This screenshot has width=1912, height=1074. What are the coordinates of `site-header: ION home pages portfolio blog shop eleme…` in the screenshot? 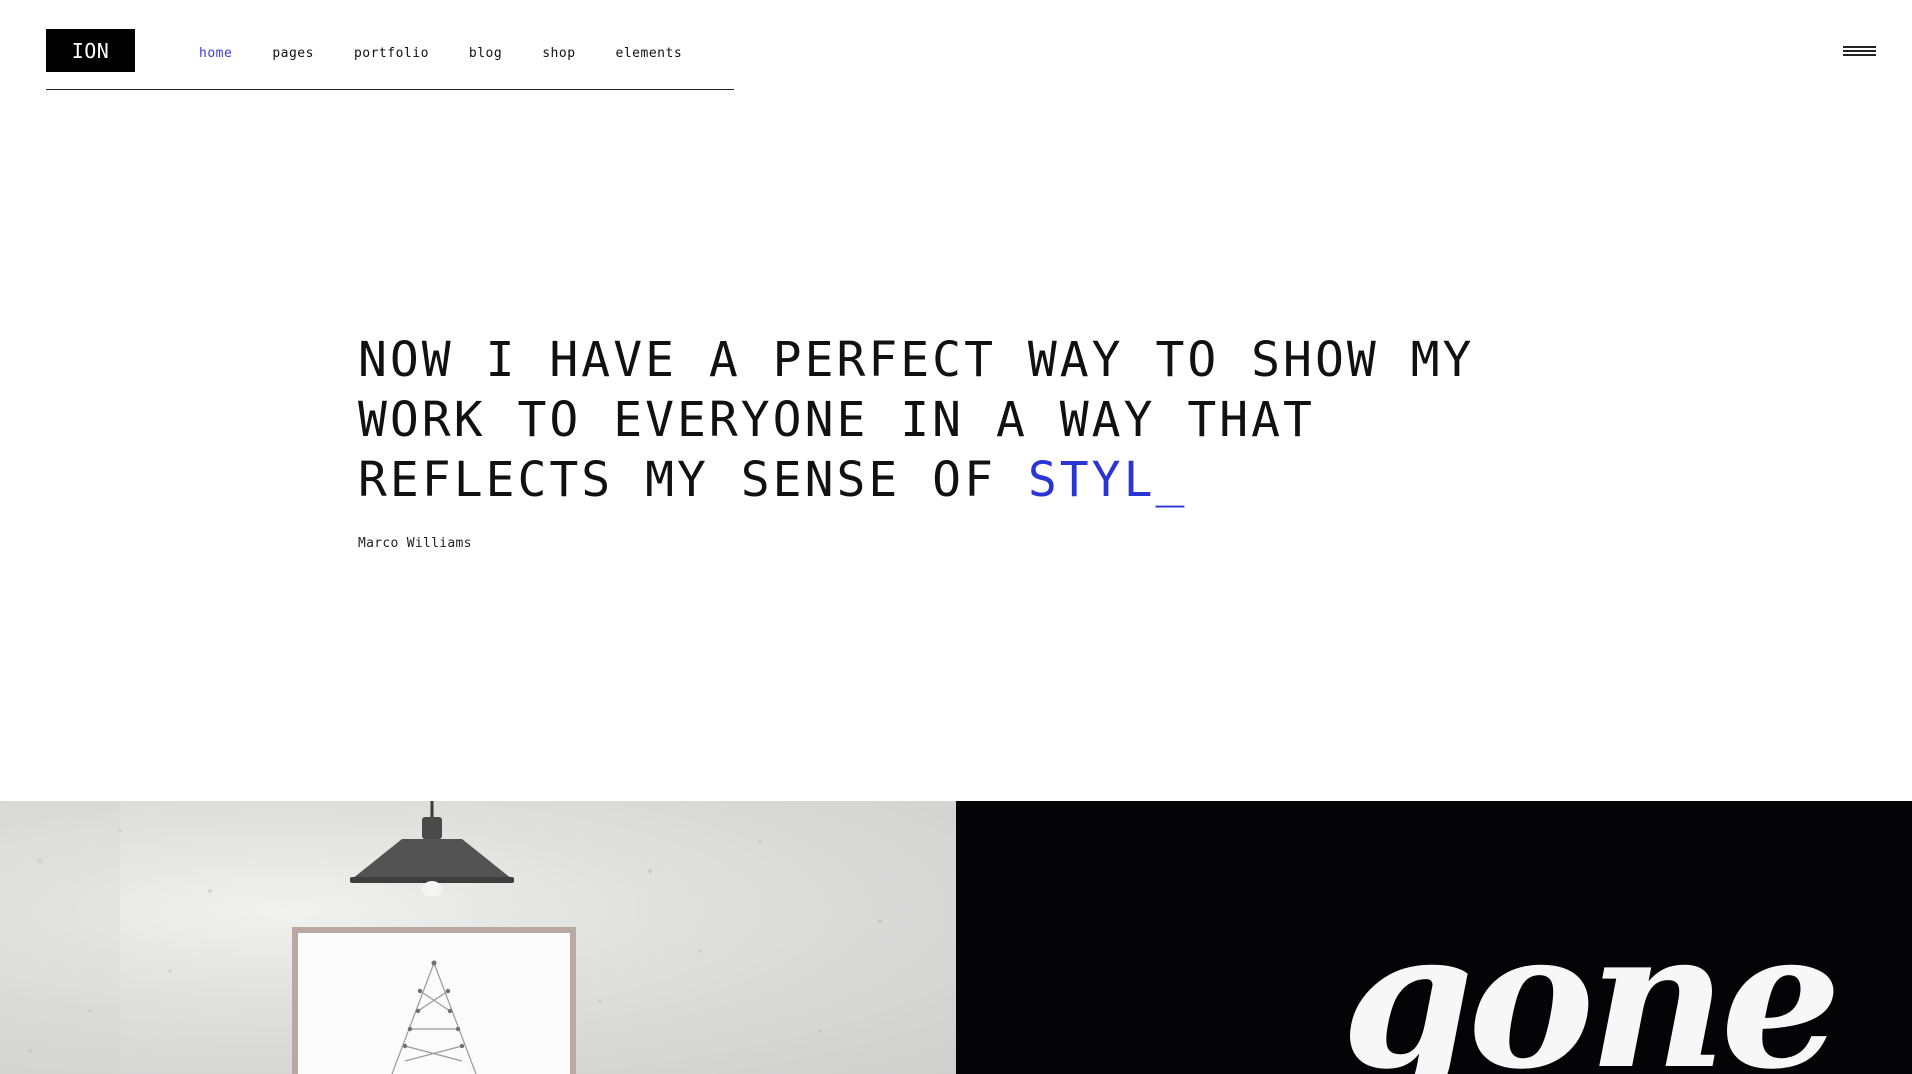 It's located at (390, 59).